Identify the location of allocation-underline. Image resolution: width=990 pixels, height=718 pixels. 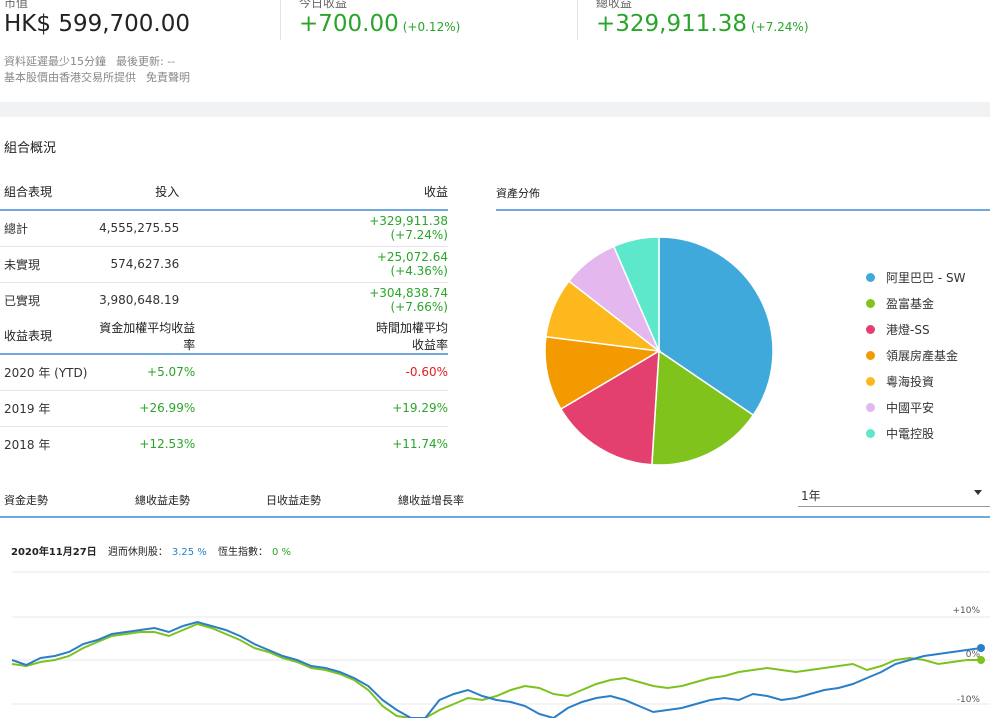
(743, 210).